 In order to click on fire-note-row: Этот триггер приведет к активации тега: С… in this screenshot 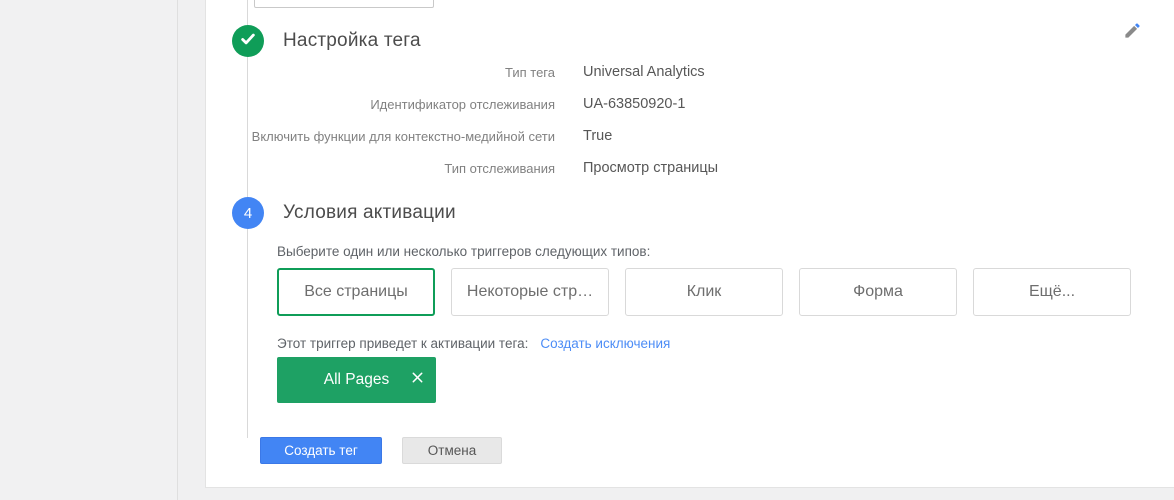, I will do `click(473, 343)`.